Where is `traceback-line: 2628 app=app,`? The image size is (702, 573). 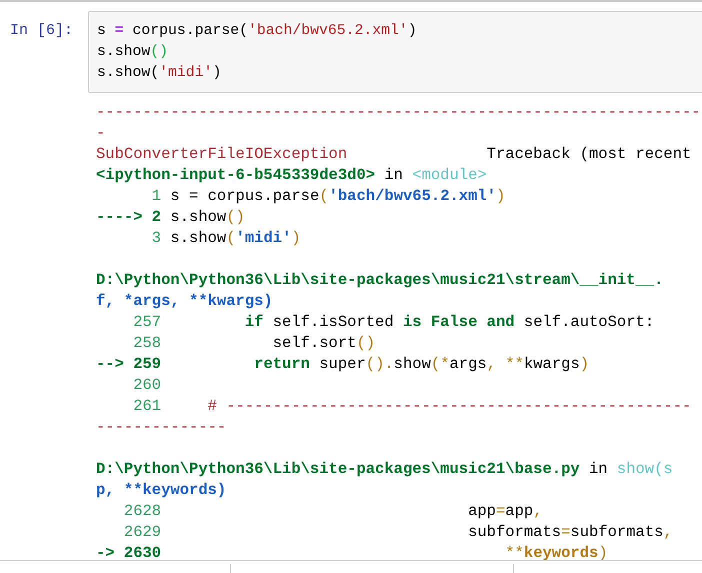 traceback-line: 2628 app=app, is located at coordinates (333, 511).